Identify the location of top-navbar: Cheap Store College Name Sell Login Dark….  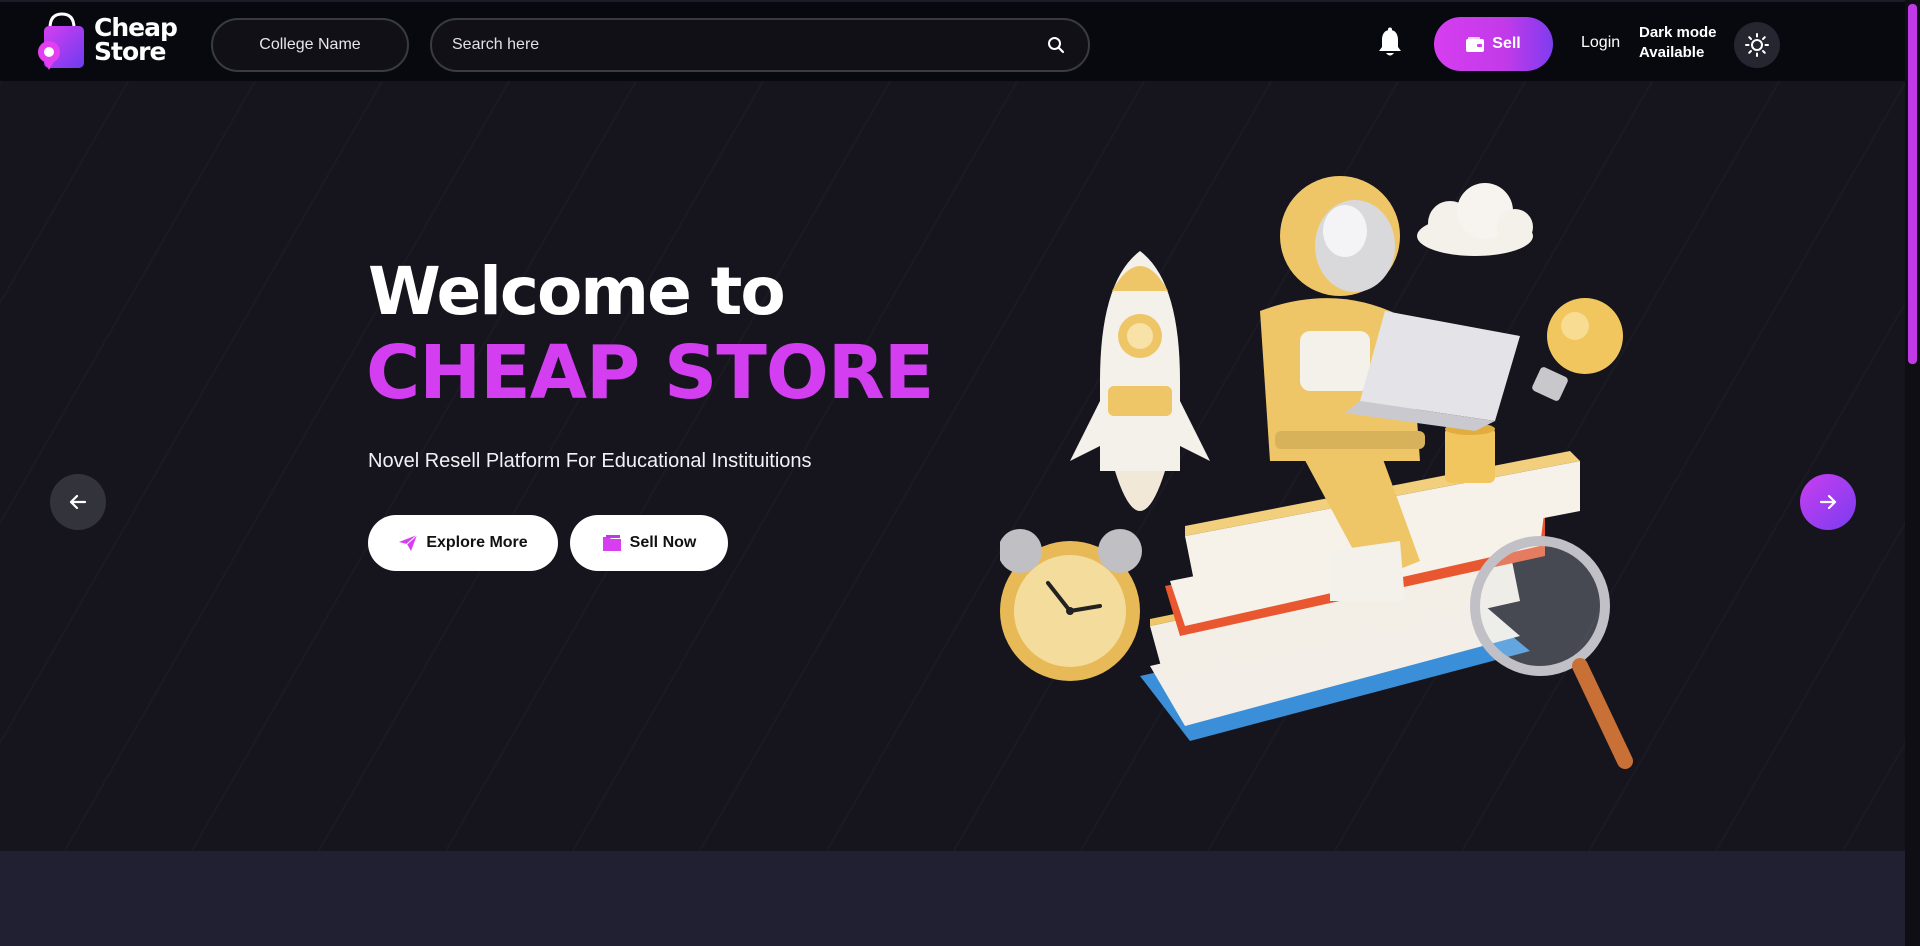
(952, 40).